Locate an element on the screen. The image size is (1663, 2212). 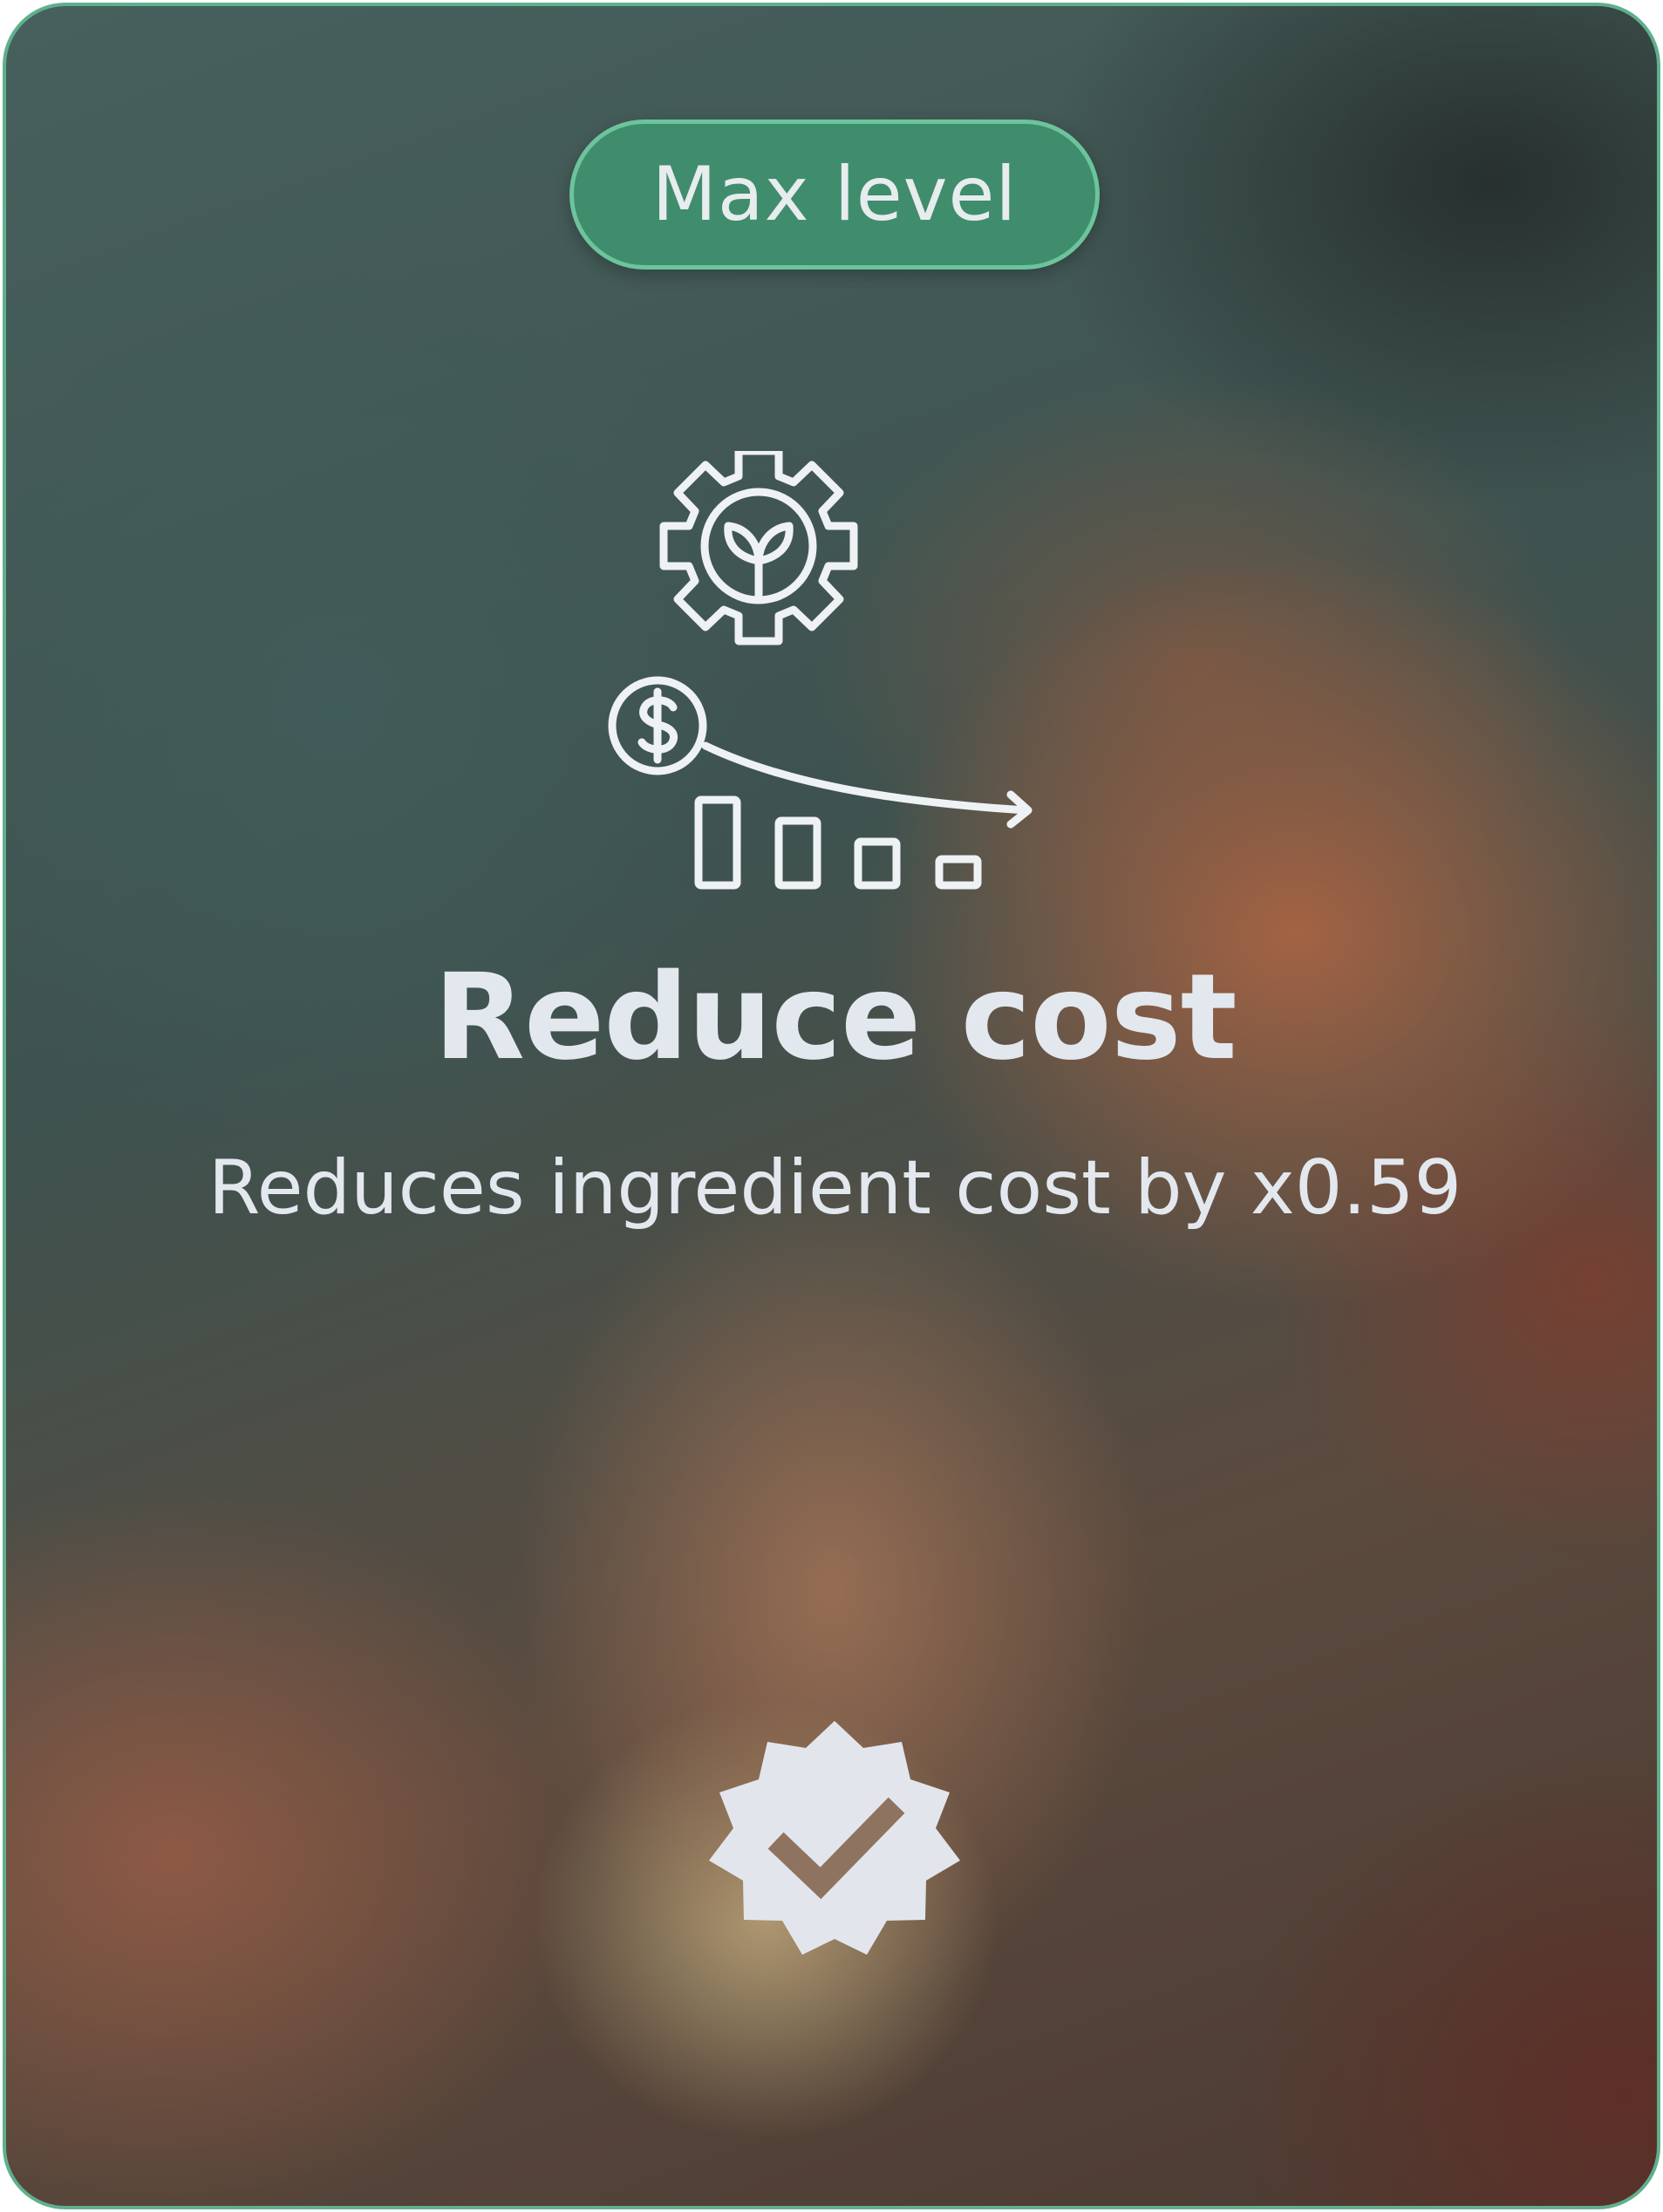
gear-sprout-cost-reduction-icon is located at coordinates (821, 670).